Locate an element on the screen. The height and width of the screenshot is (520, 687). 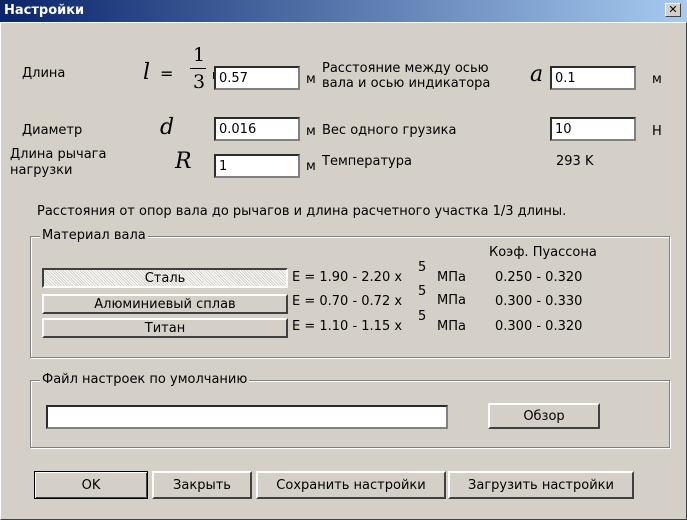
distance-unit: м is located at coordinates (657, 79).